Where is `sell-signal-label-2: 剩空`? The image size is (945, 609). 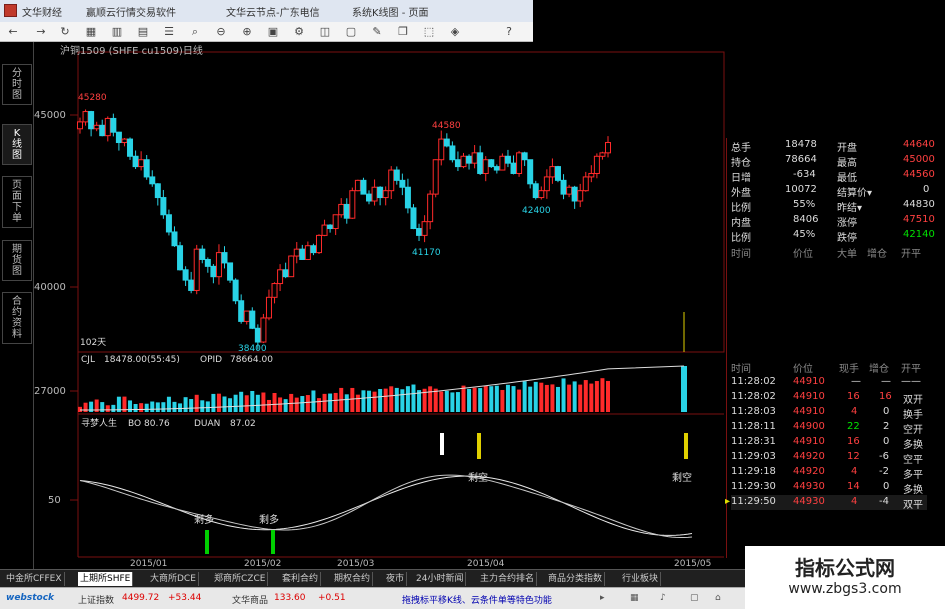 sell-signal-label-2: 剩空 is located at coordinates (682, 477).